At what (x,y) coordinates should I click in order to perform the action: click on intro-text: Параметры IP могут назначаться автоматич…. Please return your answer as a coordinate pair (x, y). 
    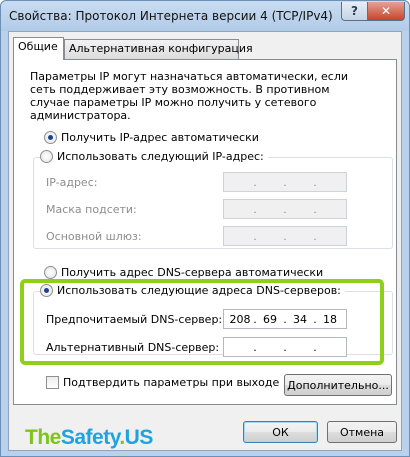
    Looking at the image, I should click on (189, 96).